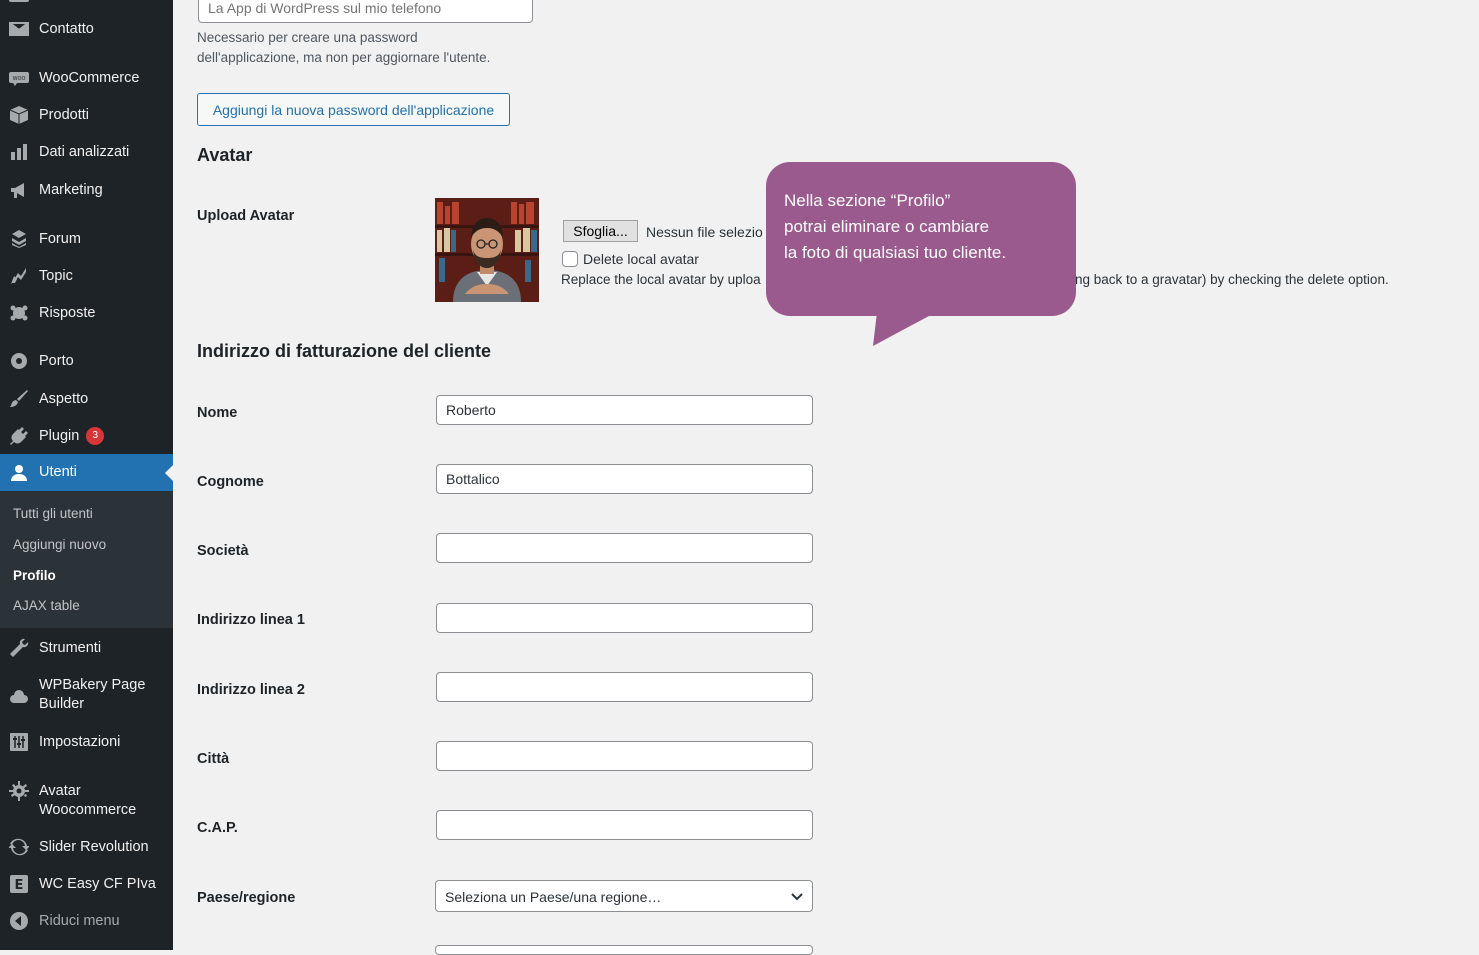  I want to click on brush-icon, so click(19, 399).